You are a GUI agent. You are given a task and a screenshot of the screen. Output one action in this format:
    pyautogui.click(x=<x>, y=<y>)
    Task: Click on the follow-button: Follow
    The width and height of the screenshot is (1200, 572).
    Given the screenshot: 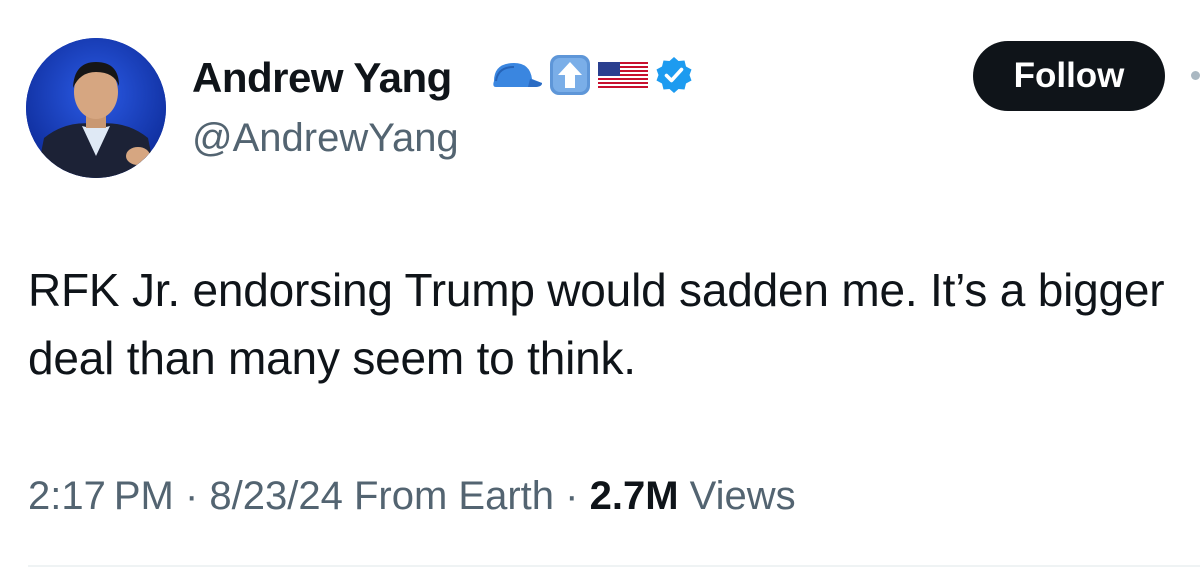 What is the action you would take?
    pyautogui.click(x=1069, y=76)
    